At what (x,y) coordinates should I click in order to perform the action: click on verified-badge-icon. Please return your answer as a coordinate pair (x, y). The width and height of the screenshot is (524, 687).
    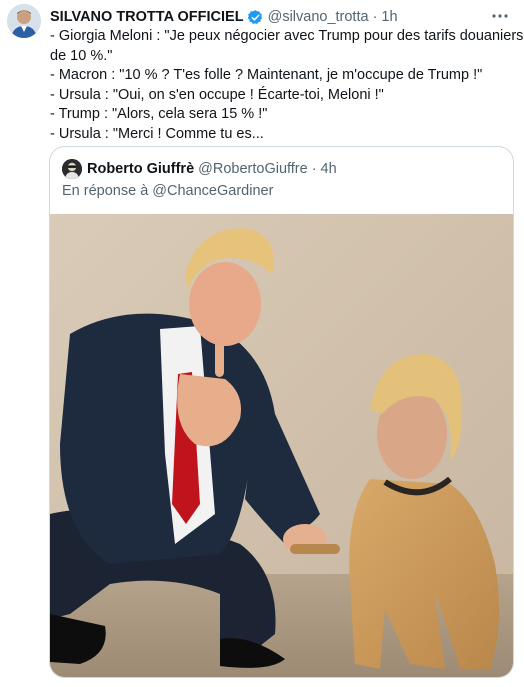
    Looking at the image, I should click on (255, 17).